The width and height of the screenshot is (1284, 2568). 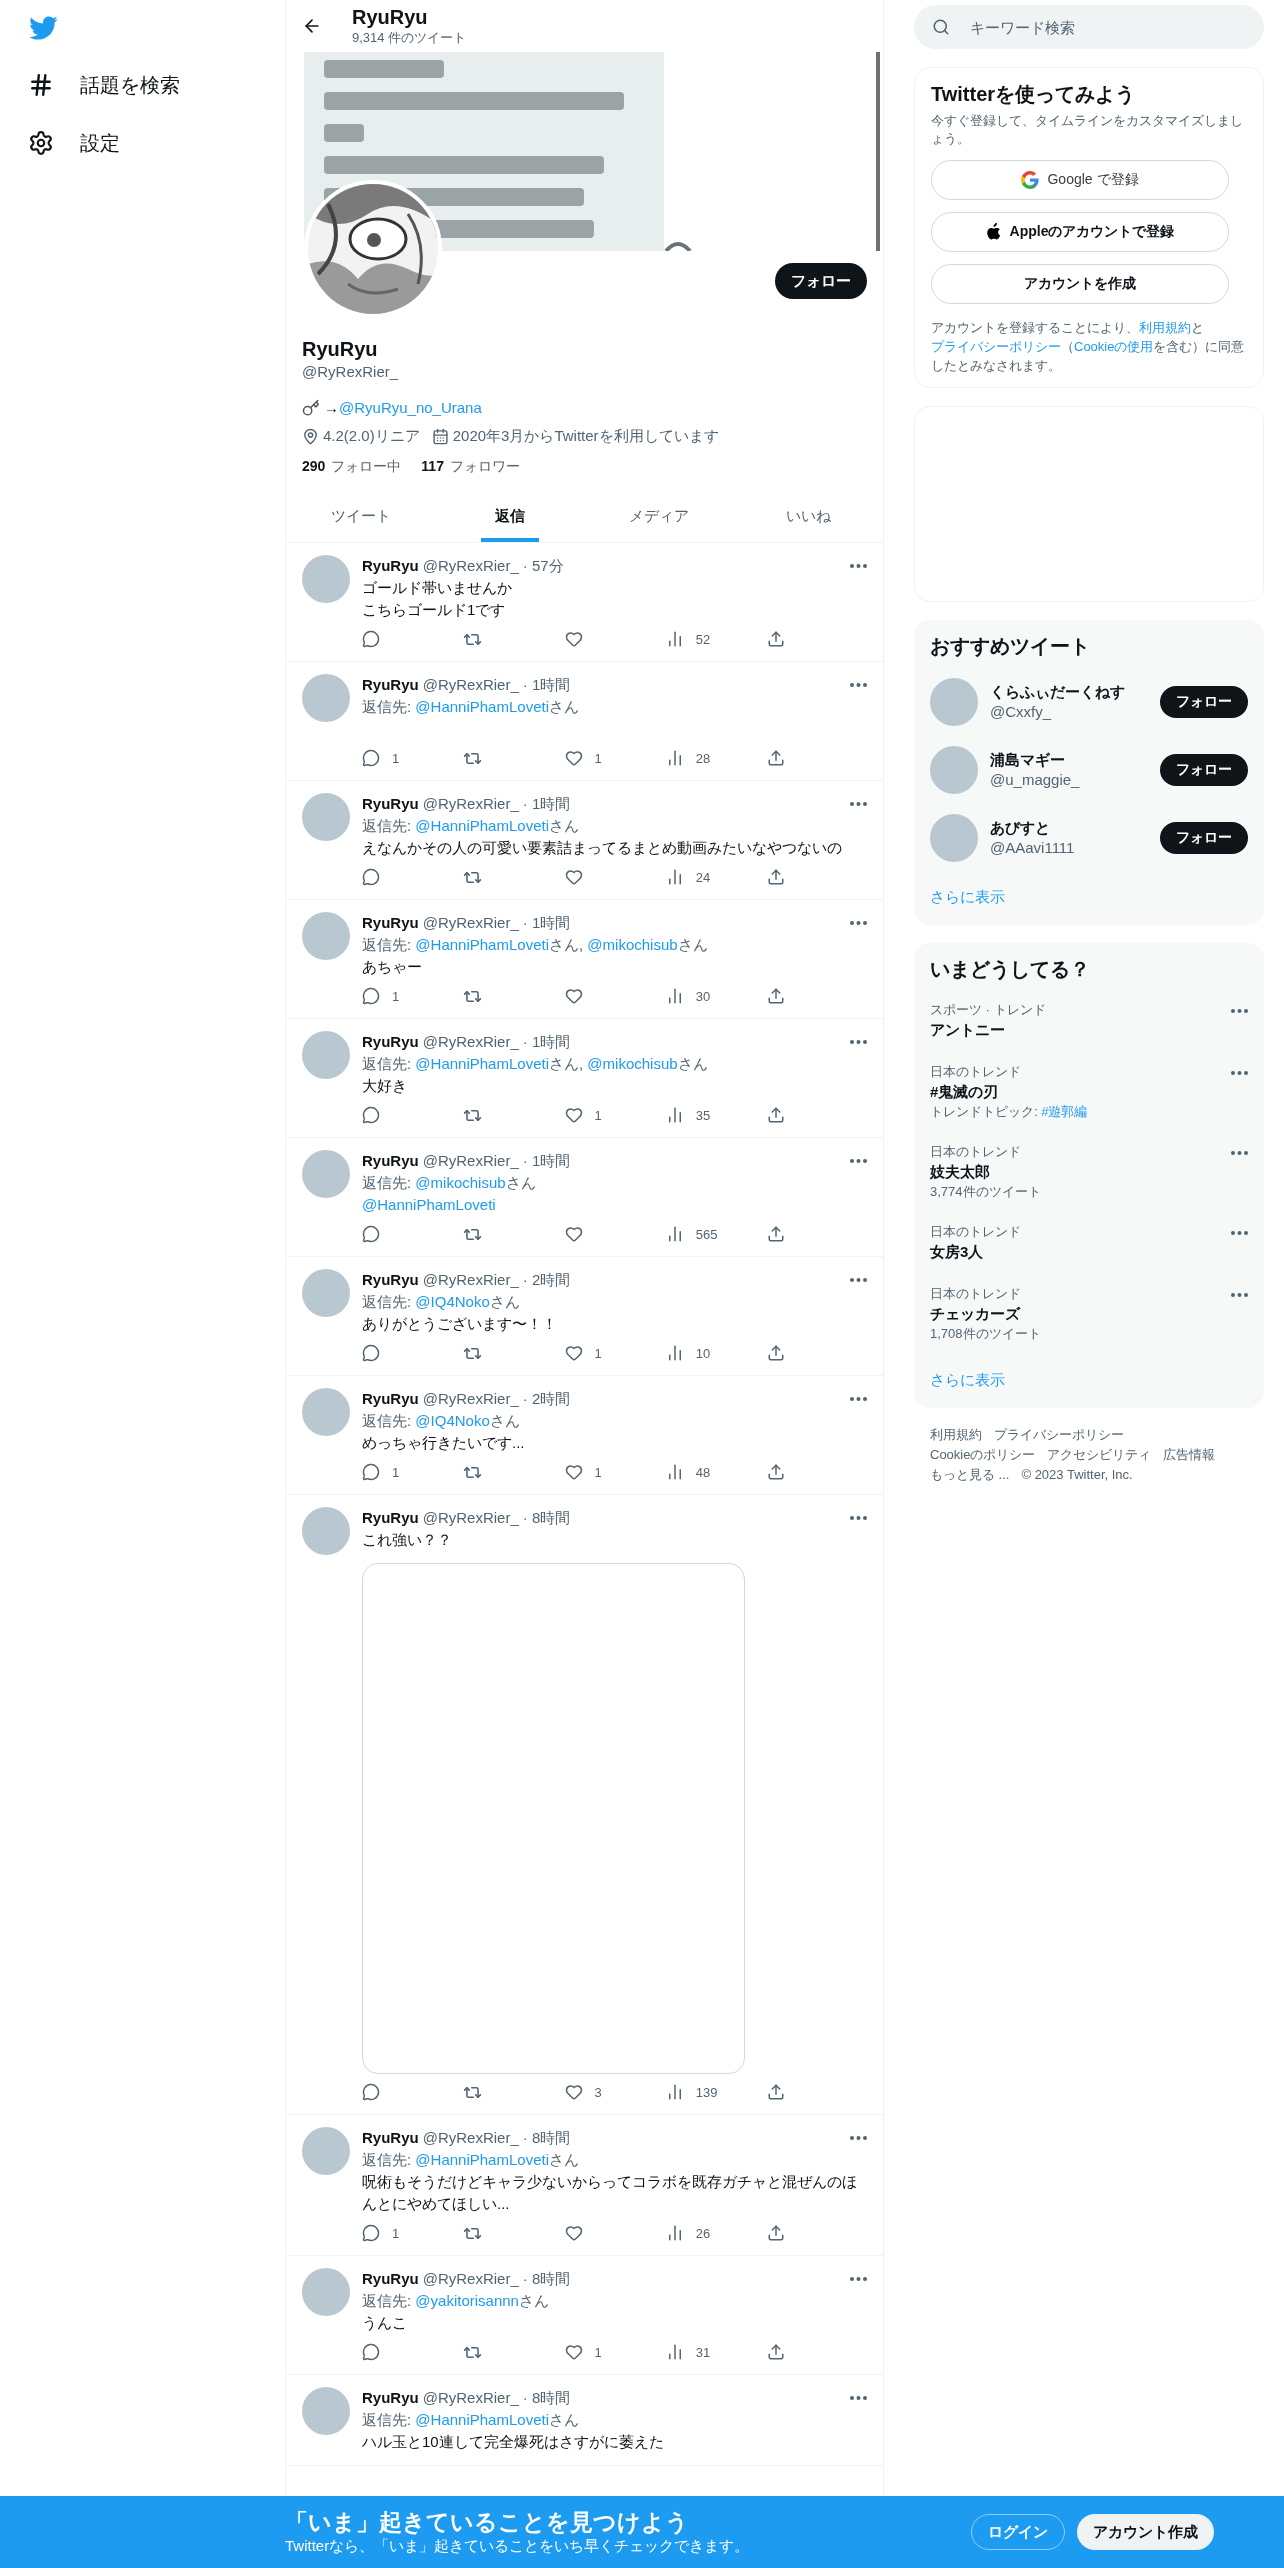 What do you see at coordinates (1069, 848) in the screenshot?
I see `user-handle: @AAavi1111` at bounding box center [1069, 848].